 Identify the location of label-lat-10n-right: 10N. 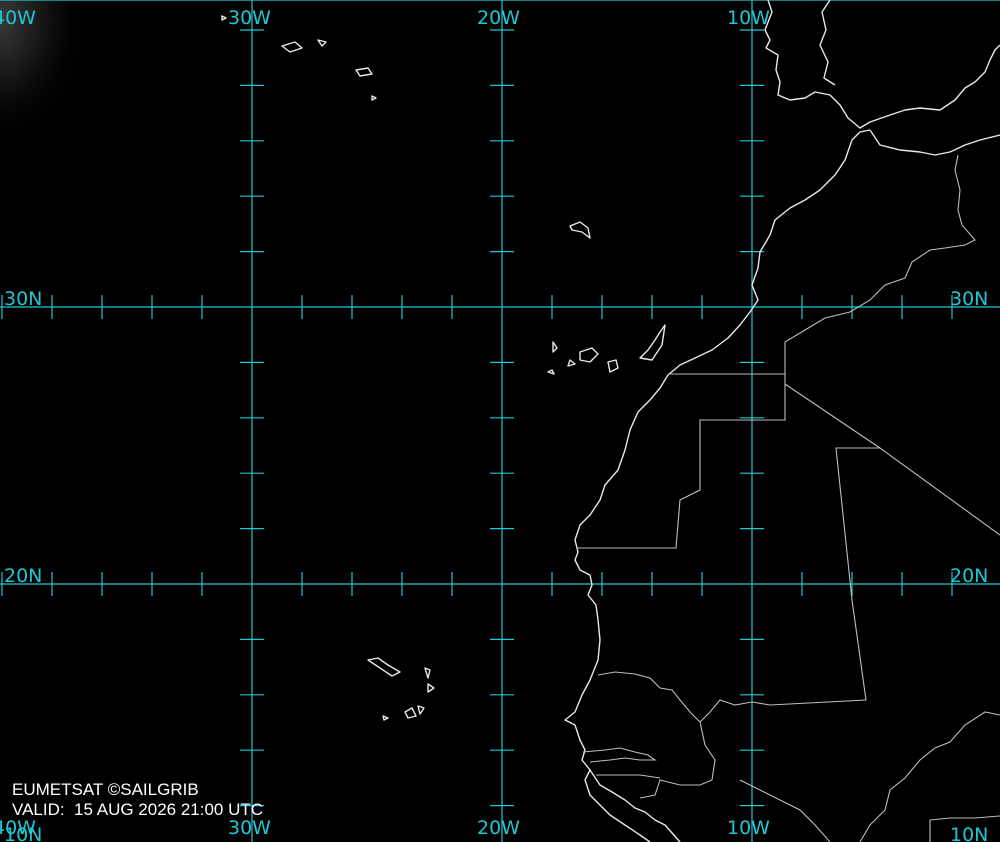
(969, 833).